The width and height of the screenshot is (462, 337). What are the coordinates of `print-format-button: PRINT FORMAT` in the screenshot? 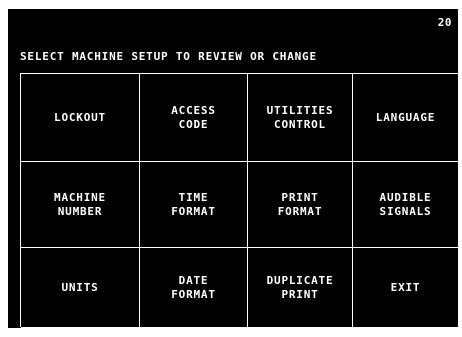 It's located at (300, 205).